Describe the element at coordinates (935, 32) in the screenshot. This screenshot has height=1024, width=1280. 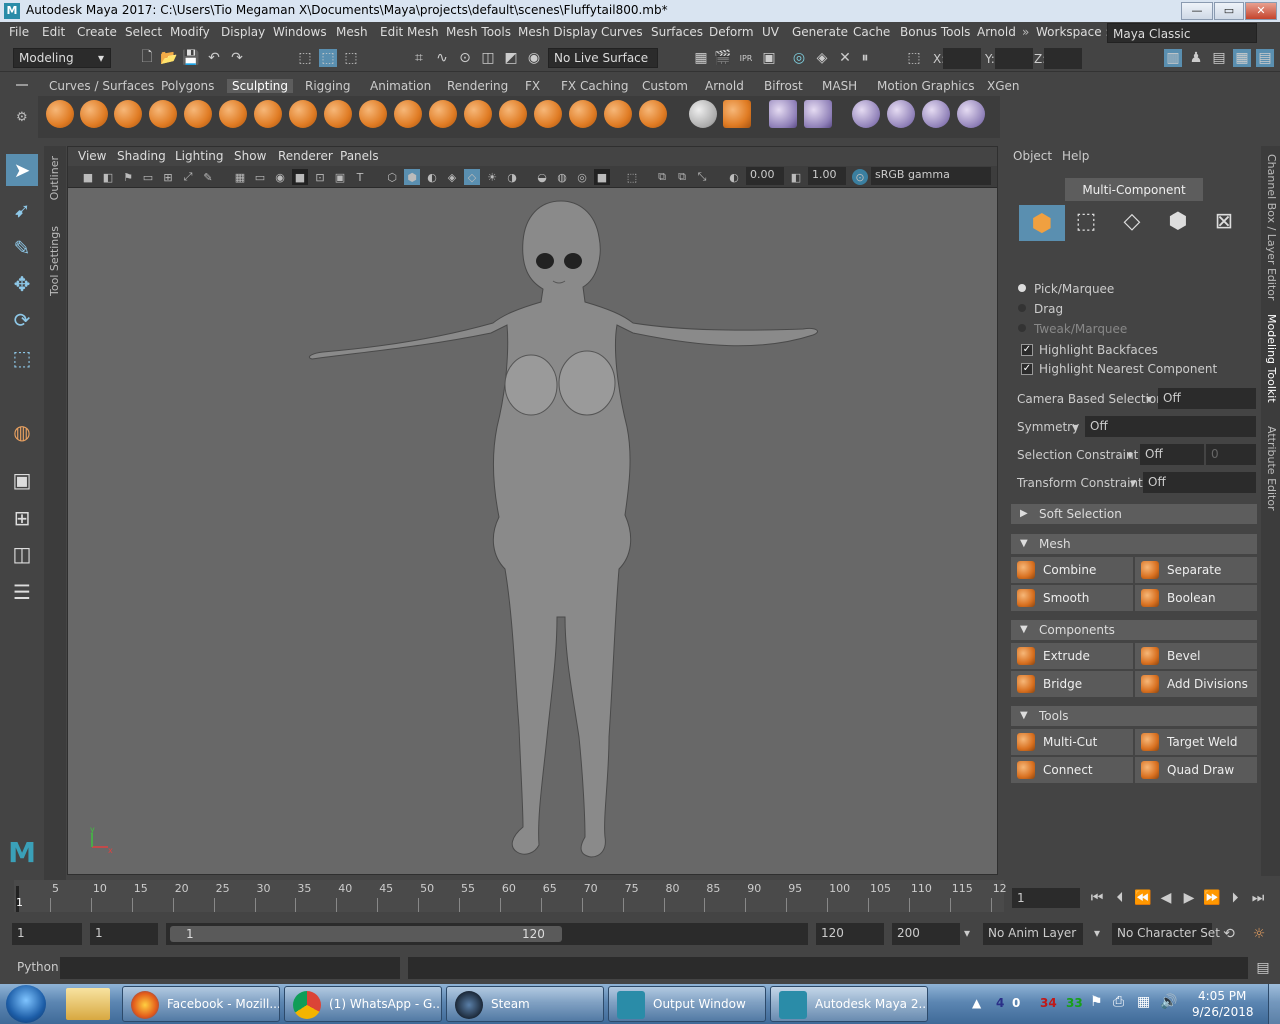
I see `menu-bonus-tools: Bonus Tools` at that location.